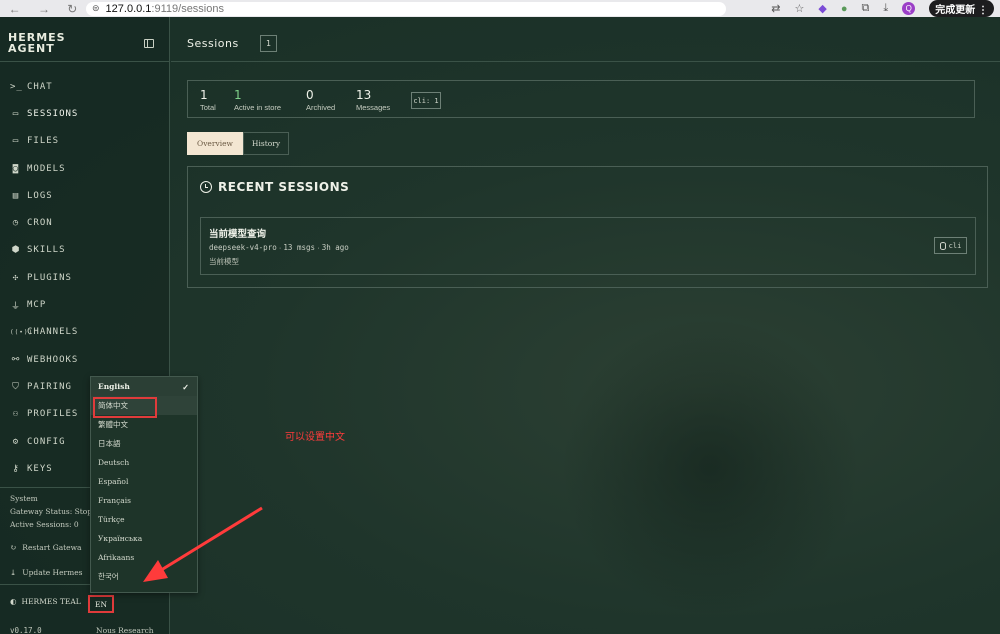 The image size is (1000, 634). Describe the element at coordinates (213, 43) in the screenshot. I see `page-title: Sessions` at that location.